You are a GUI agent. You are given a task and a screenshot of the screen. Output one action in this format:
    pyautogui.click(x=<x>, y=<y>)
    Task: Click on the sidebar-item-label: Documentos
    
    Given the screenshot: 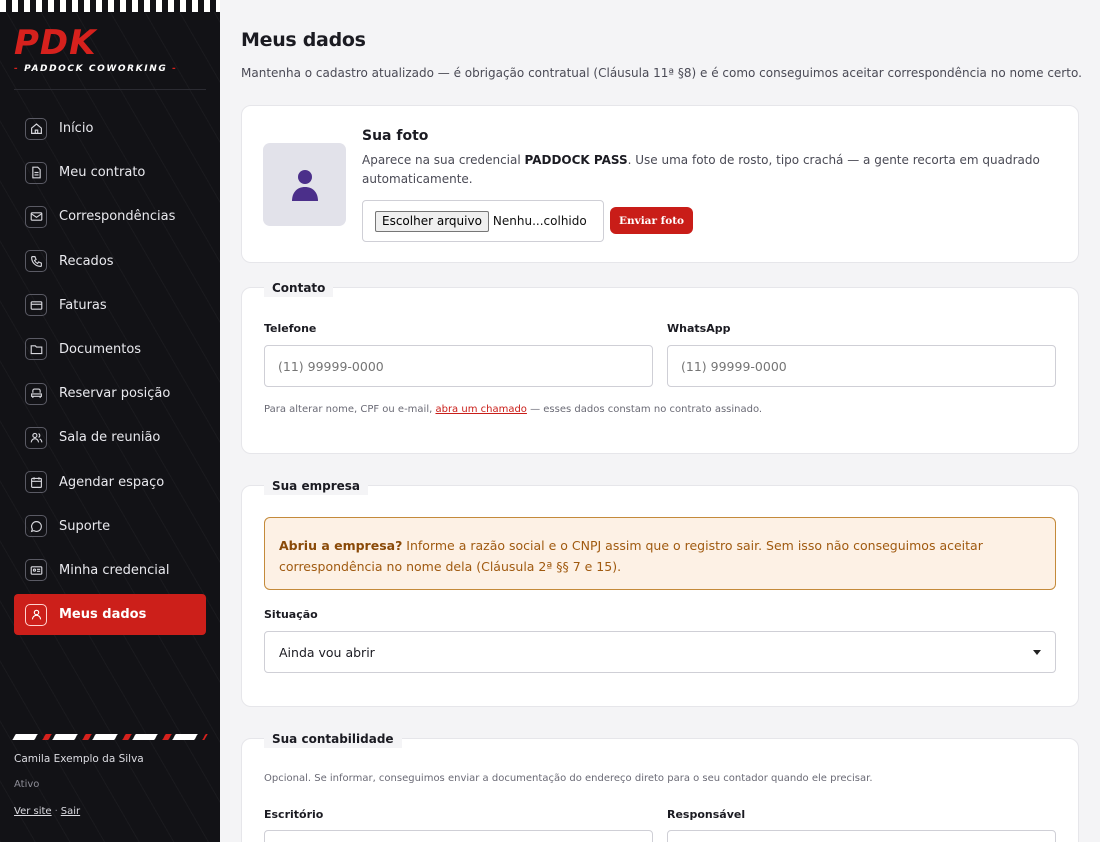 What is the action you would take?
    pyautogui.click(x=100, y=349)
    